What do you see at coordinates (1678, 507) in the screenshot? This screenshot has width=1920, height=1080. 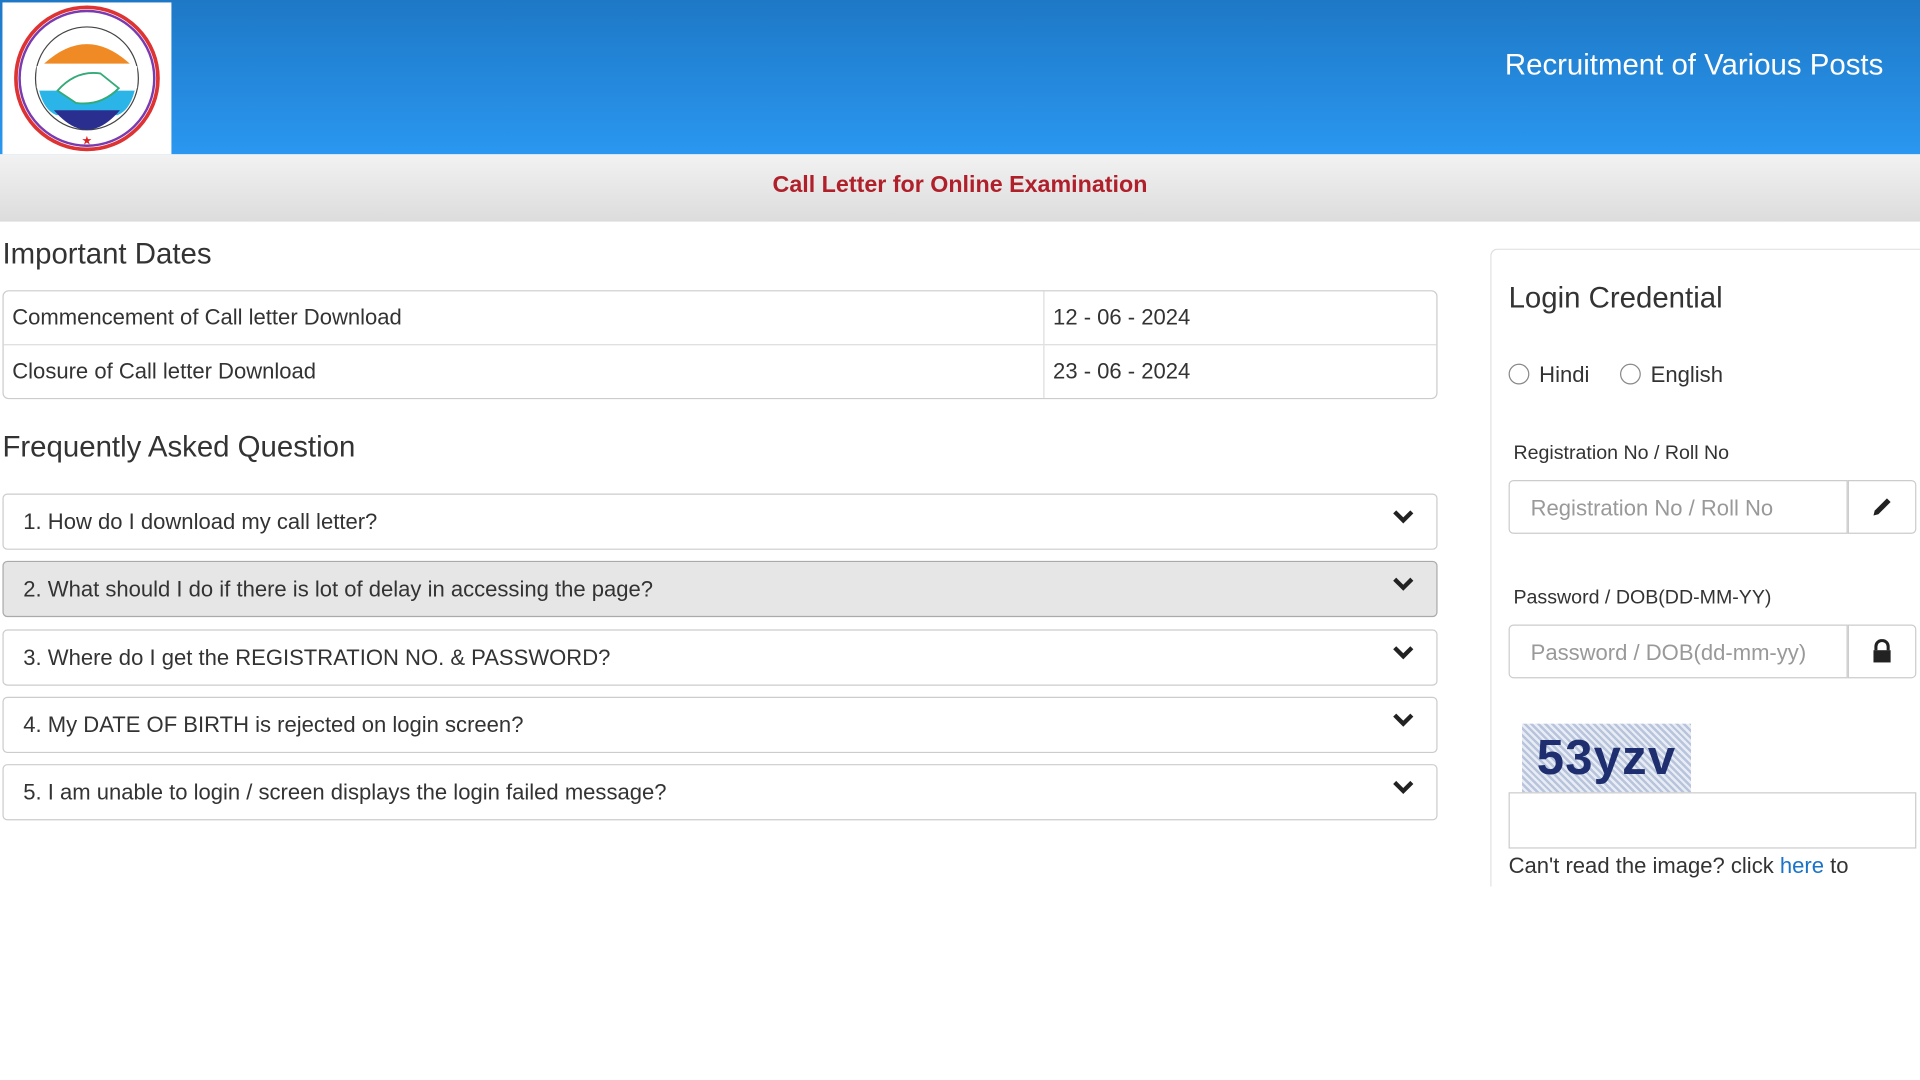 I see `registration-input: Registration No / Roll No` at bounding box center [1678, 507].